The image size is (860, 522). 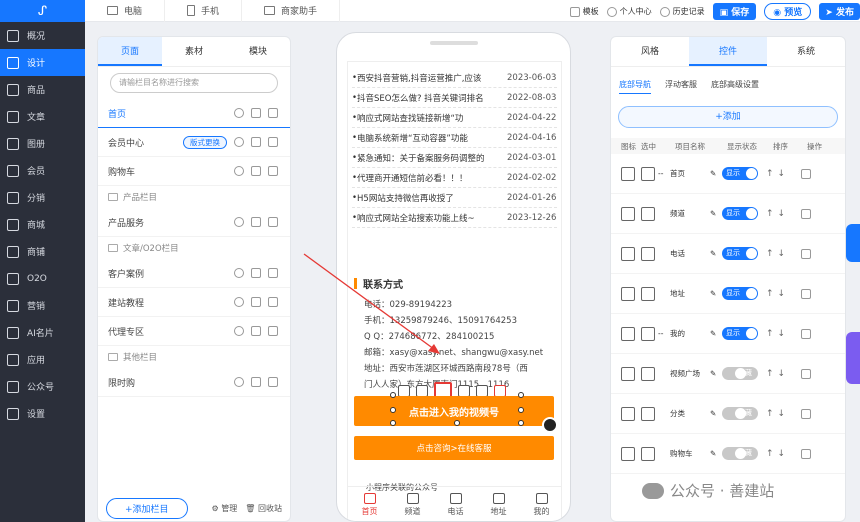 What do you see at coordinates (194, 273) in the screenshot?
I see `page-row: 客户案例` at bounding box center [194, 273].